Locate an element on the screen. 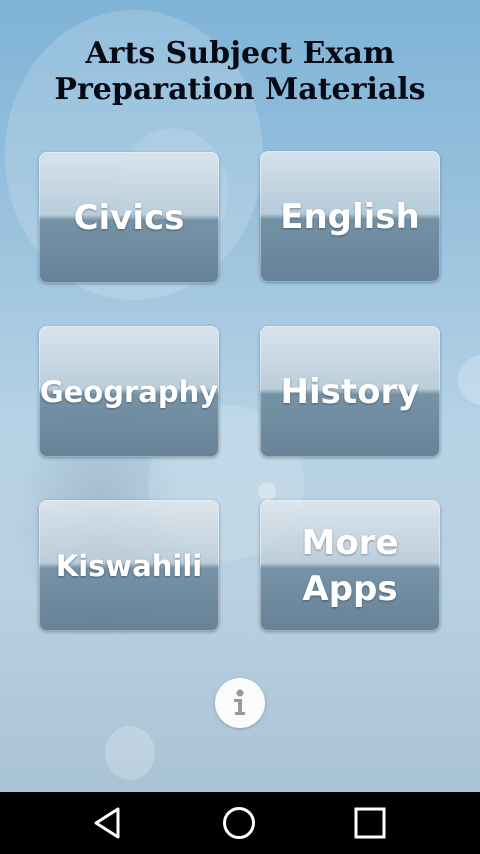 This screenshot has height=854, width=480. title-line-2: Preparation Materials is located at coordinates (240, 89).